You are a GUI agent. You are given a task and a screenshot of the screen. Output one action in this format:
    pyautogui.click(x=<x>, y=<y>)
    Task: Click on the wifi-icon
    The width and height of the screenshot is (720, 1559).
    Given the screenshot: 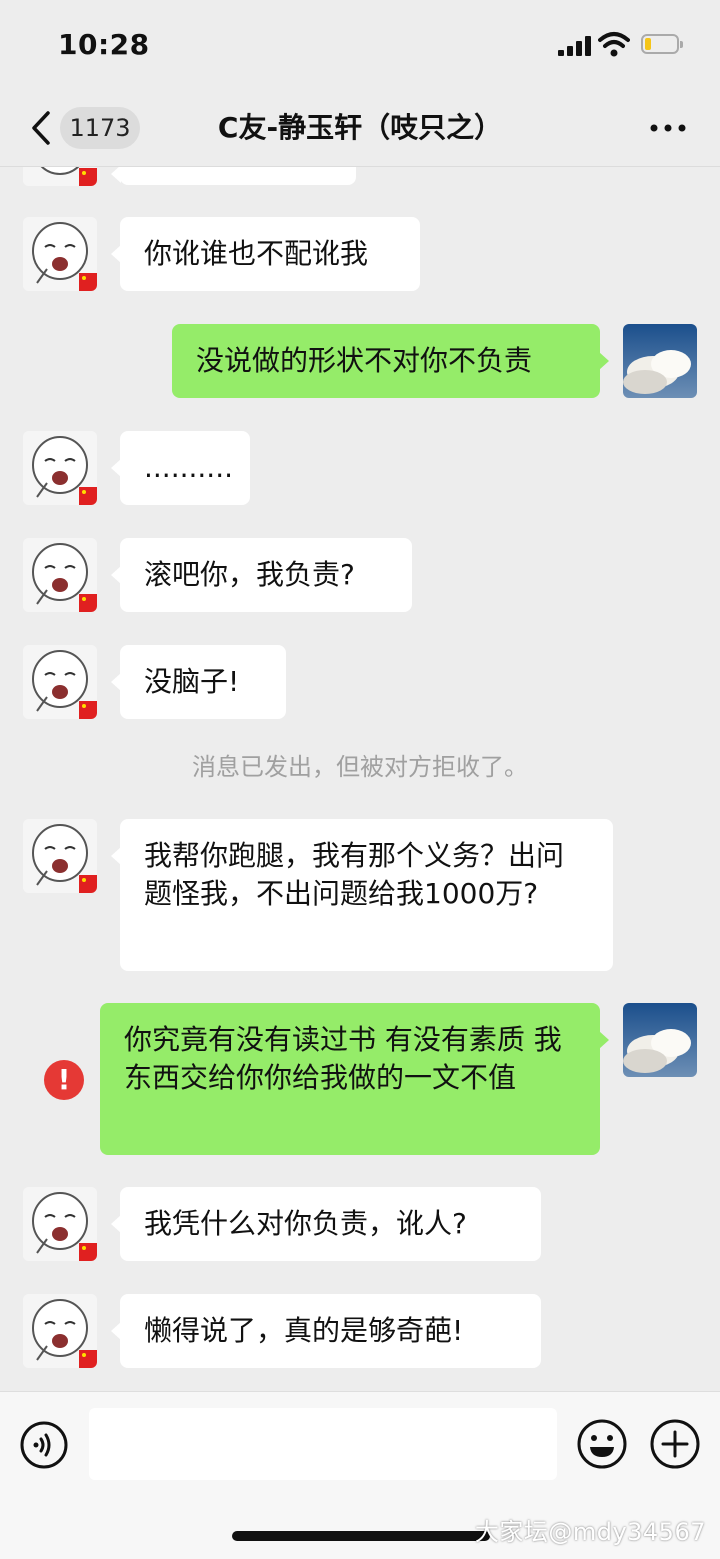 What is the action you would take?
    pyautogui.click(x=614, y=44)
    